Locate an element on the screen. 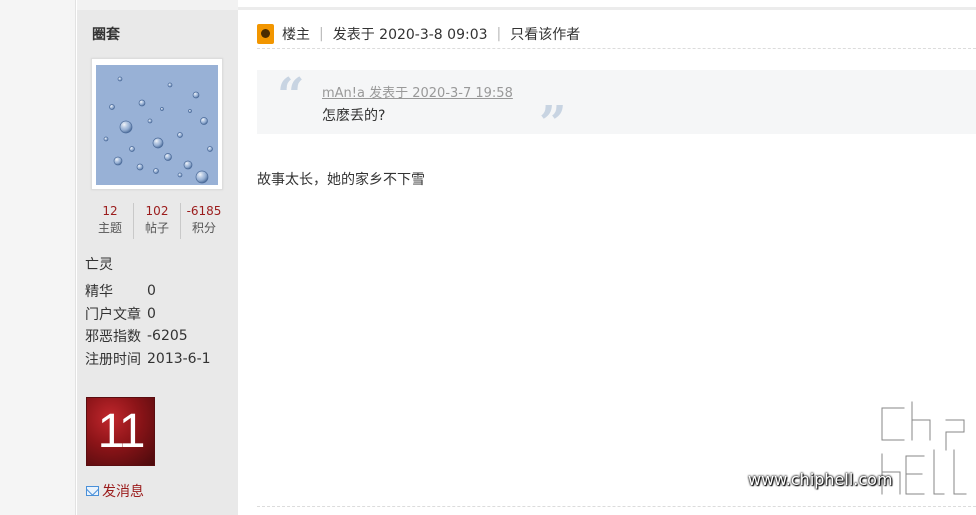 The image size is (976, 515). op-badge-icon is located at coordinates (265, 34).